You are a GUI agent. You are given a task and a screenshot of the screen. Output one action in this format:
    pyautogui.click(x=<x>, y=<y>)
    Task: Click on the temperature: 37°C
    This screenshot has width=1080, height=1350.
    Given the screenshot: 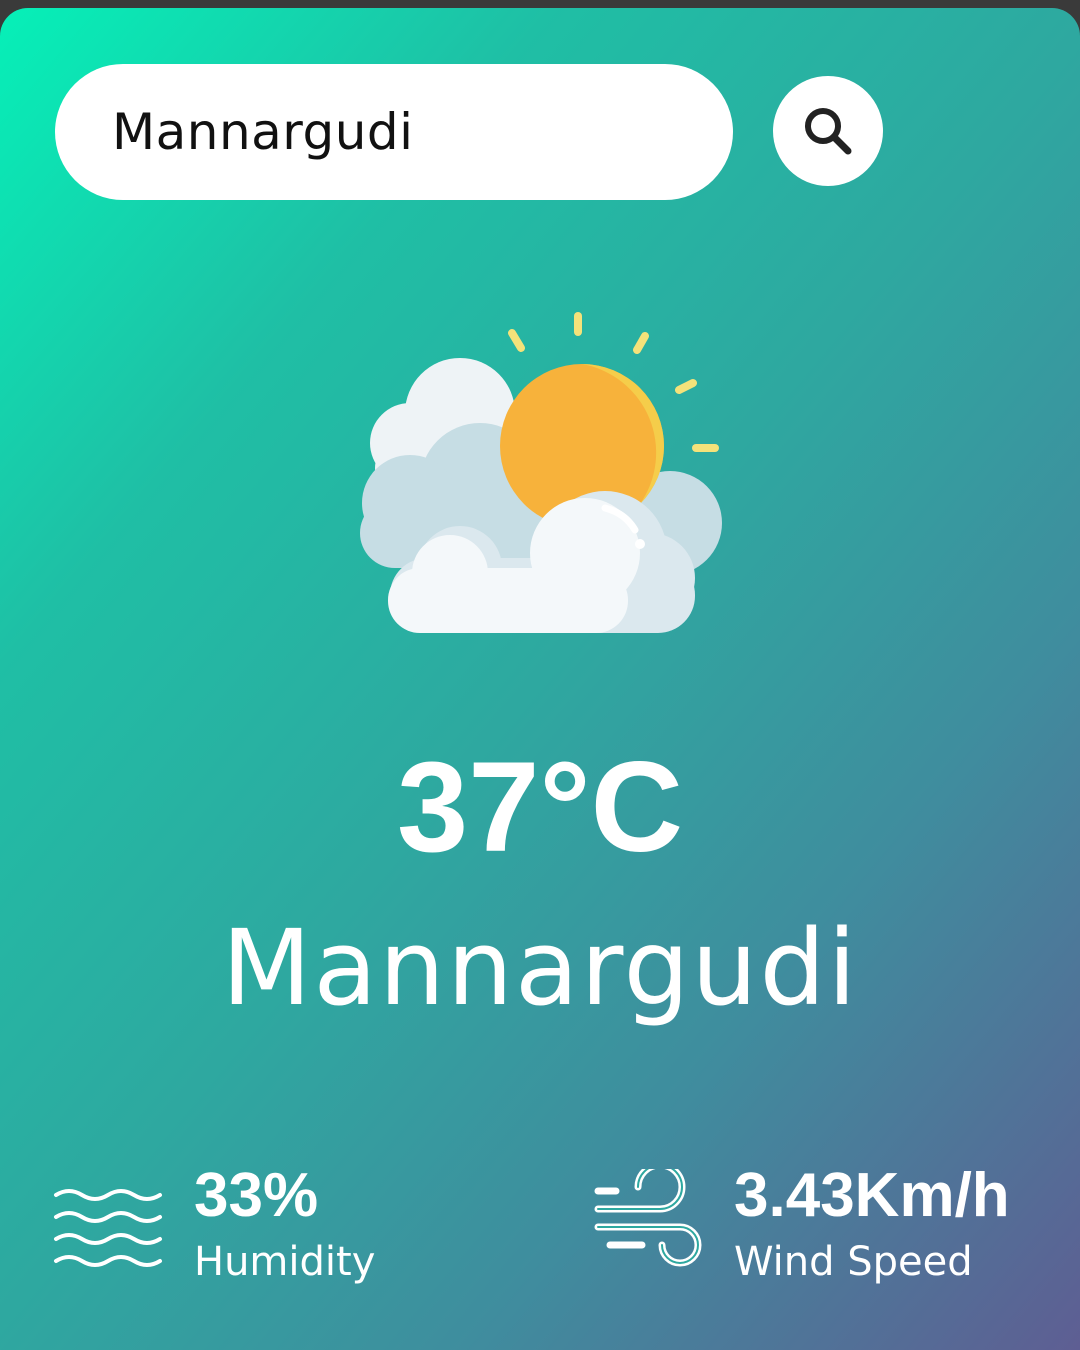 What is the action you would take?
    pyautogui.click(x=540, y=807)
    